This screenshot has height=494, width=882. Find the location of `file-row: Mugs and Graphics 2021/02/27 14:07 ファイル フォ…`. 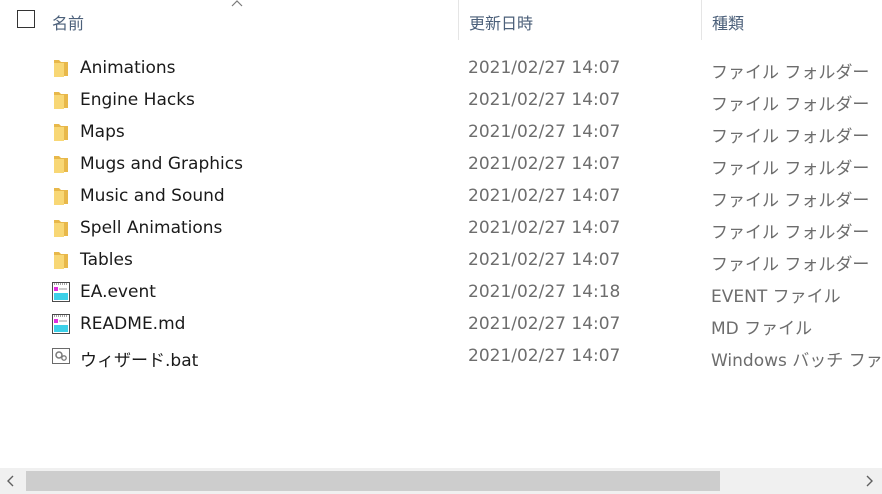

file-row: Mugs and Graphics 2021/02/27 14:07 ファイル フォ… is located at coordinates (441, 164).